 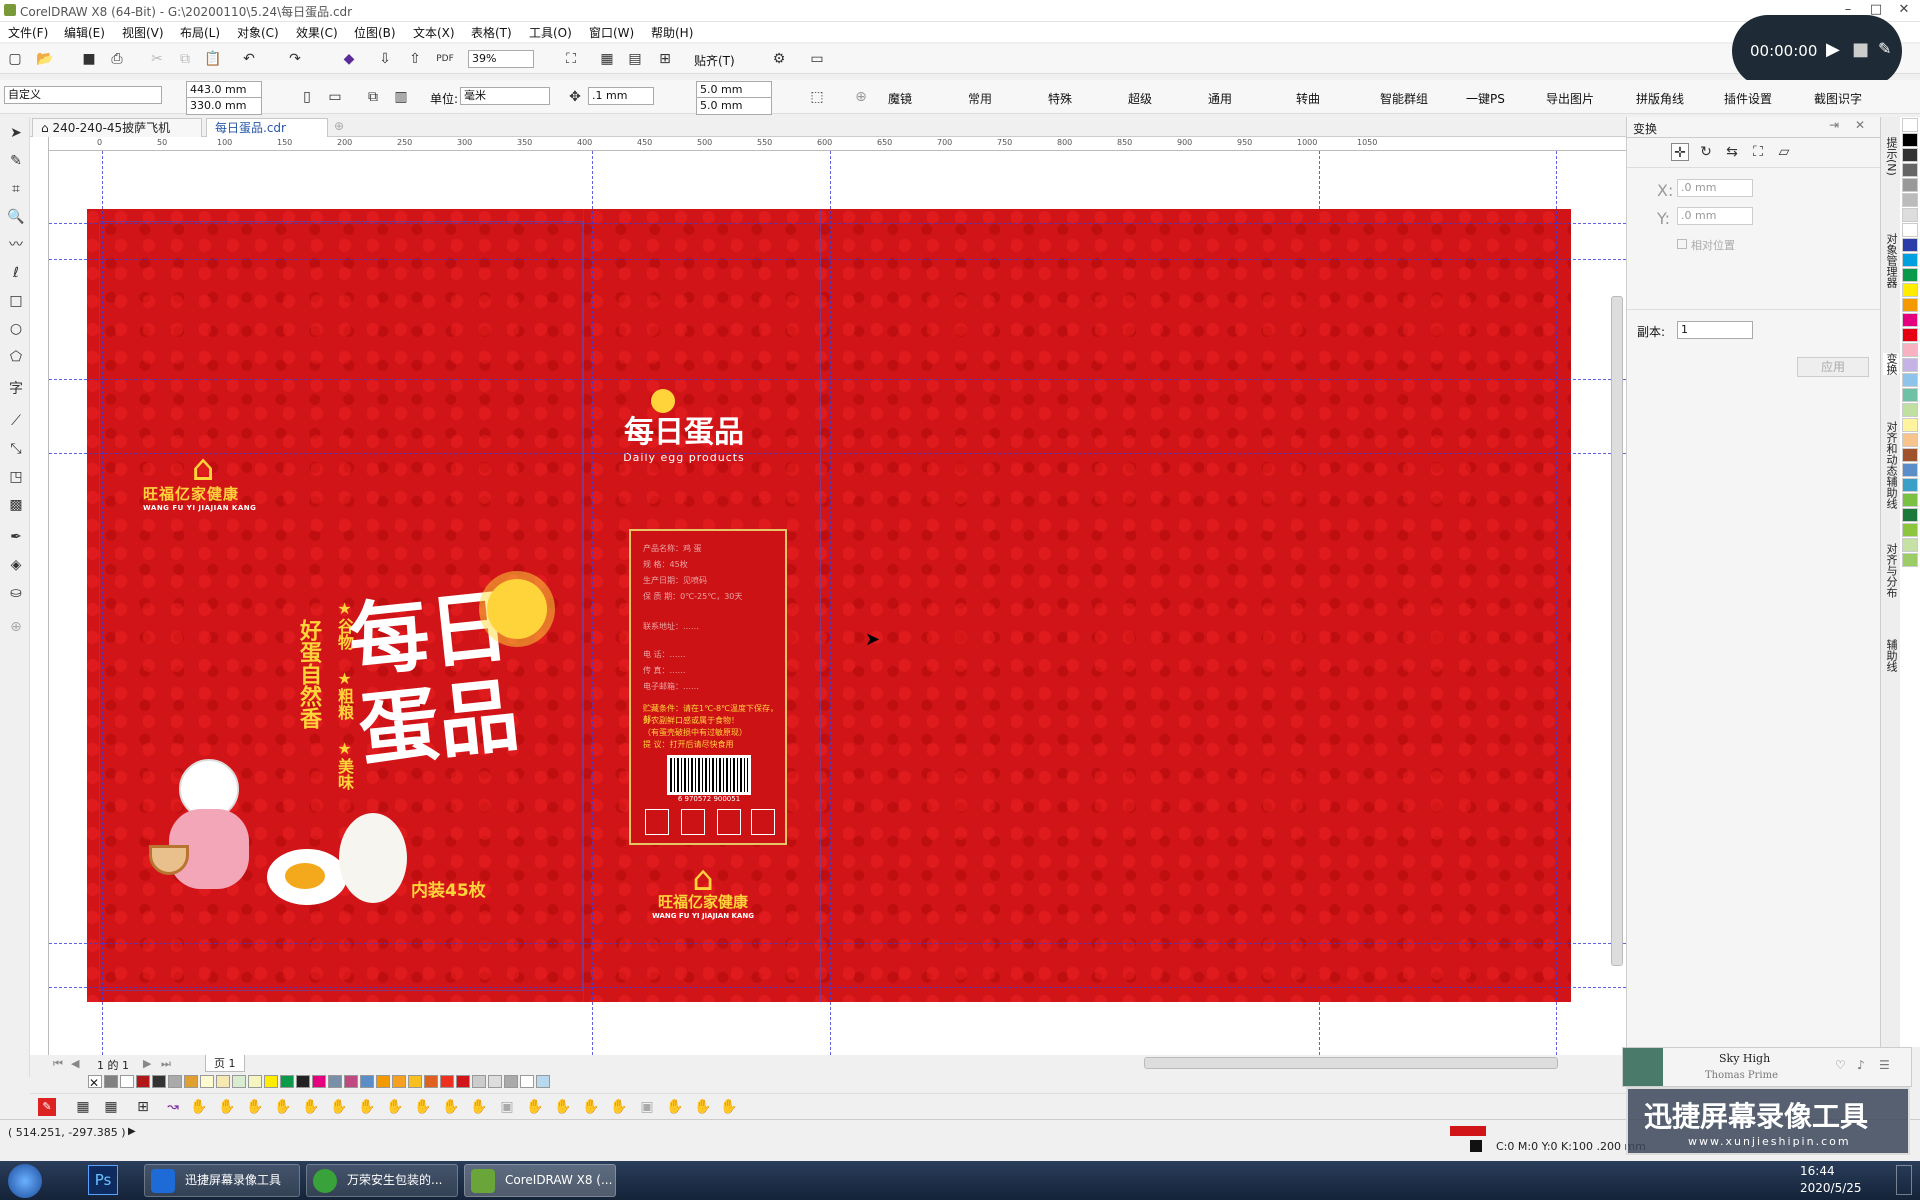 I want to click on table-plugin-icon: ⊞, so click(x=143, y=1107).